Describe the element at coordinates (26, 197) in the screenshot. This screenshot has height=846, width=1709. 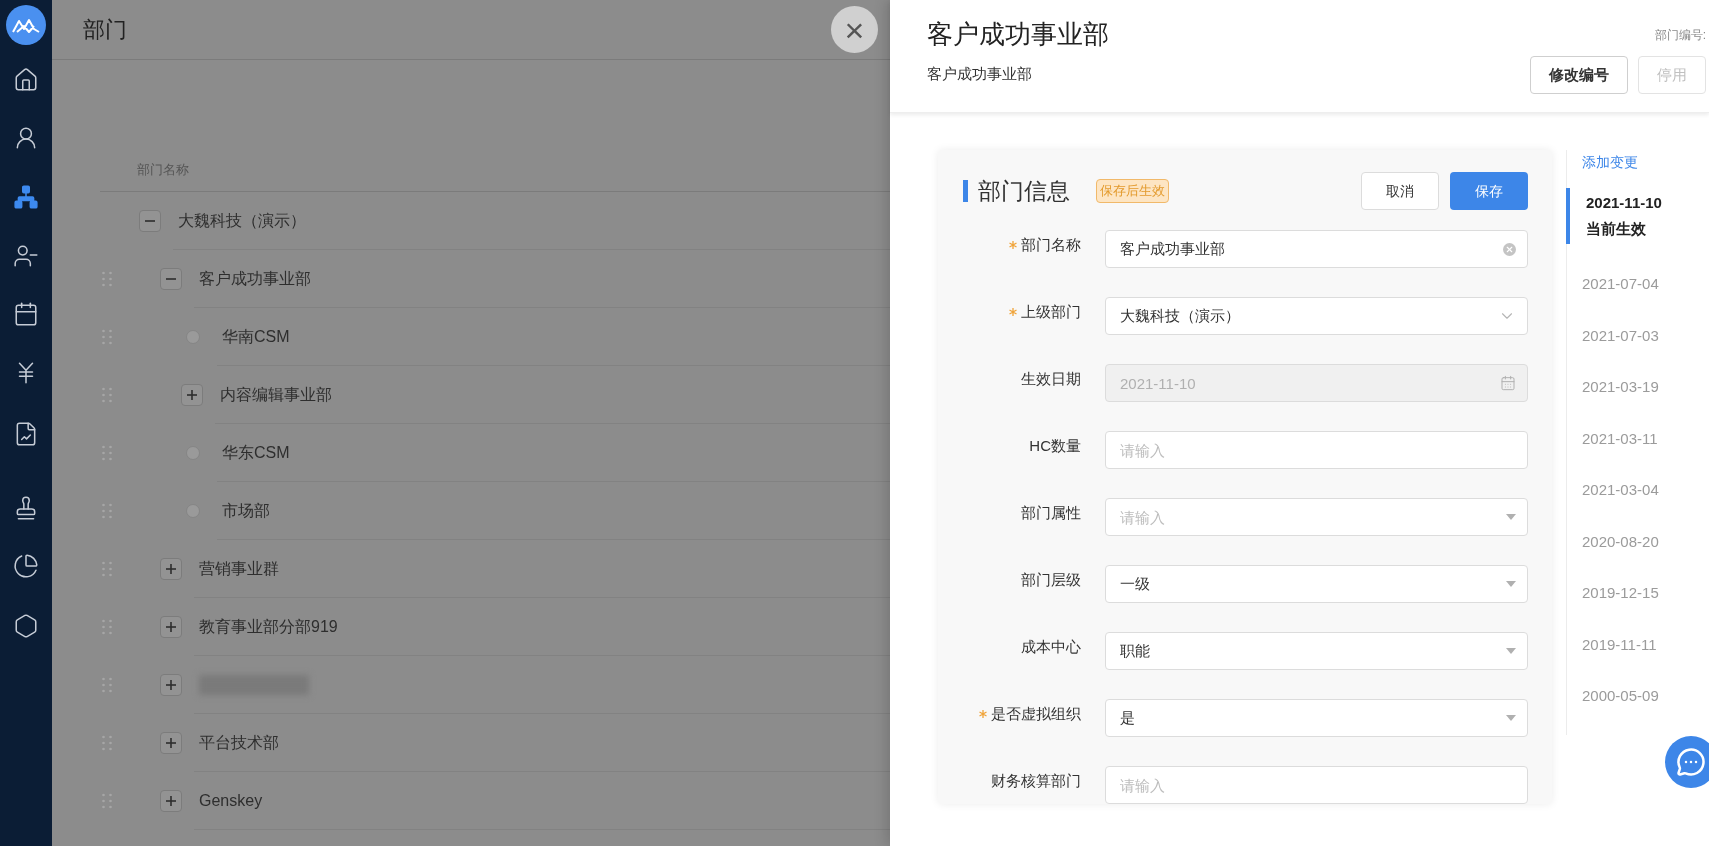
I see `org-chart-icon` at that location.